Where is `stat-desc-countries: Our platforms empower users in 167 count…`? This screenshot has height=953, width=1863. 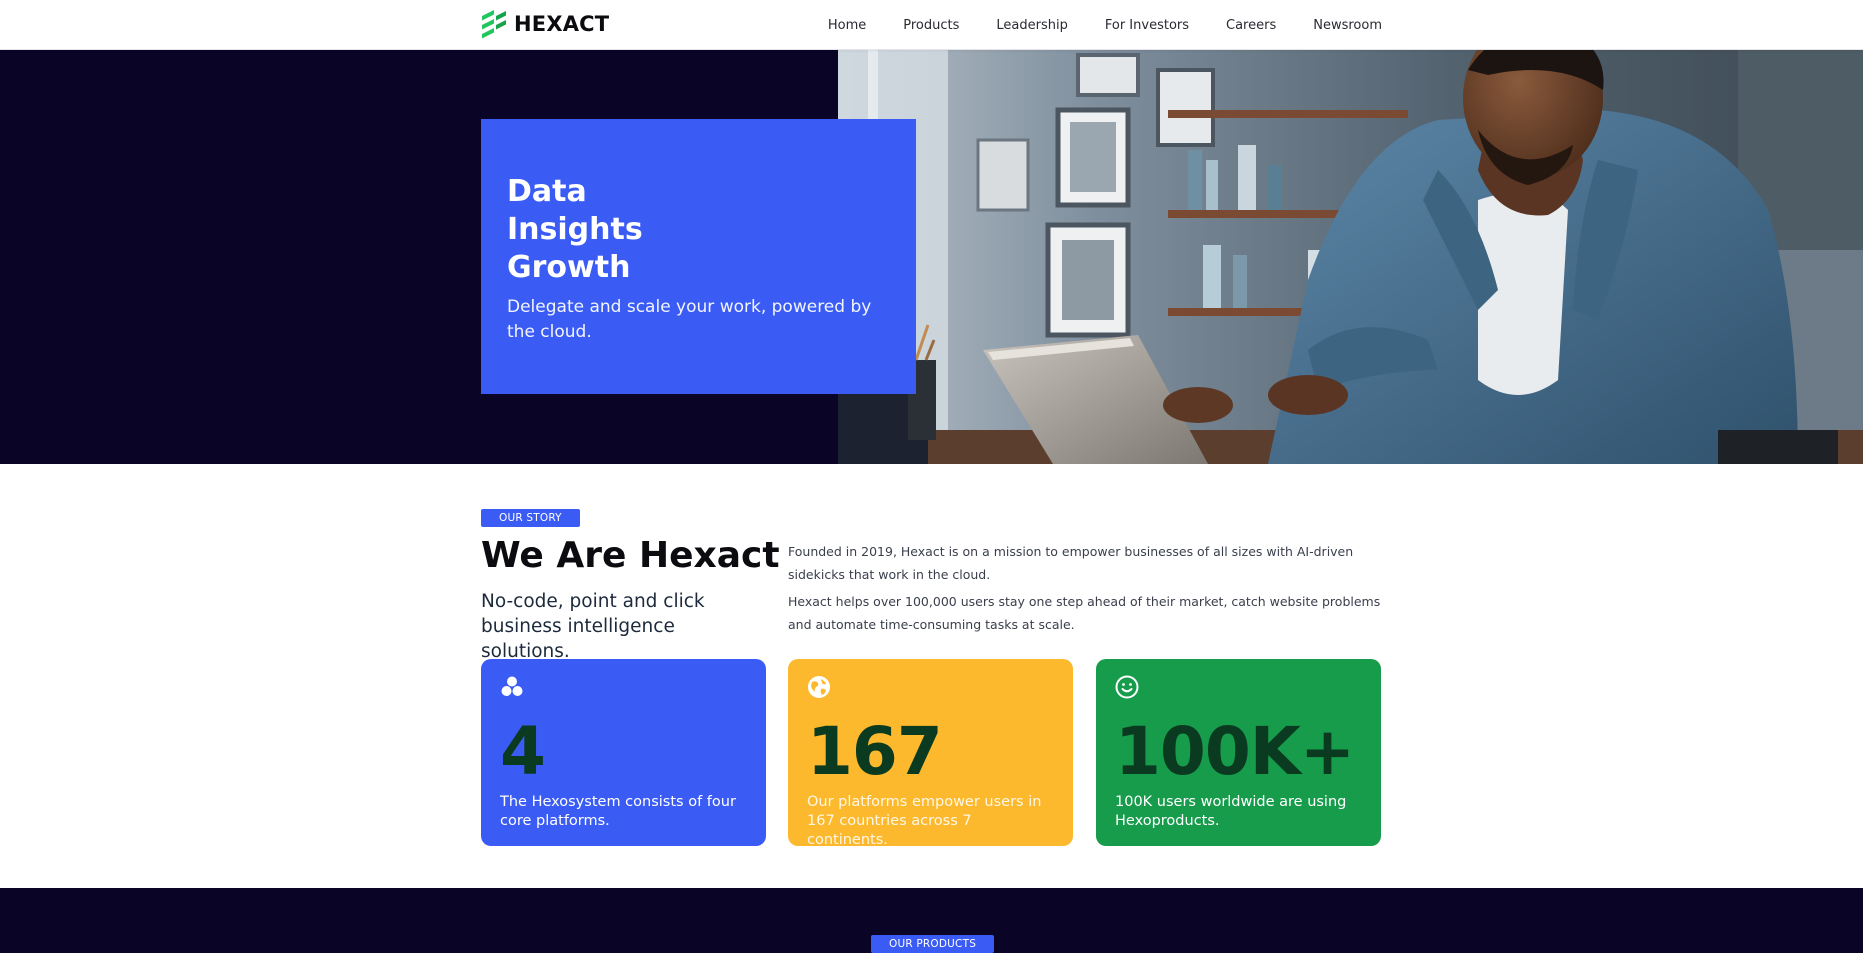 stat-desc-countries: Our platforms empower users in 167 count… is located at coordinates (924, 821).